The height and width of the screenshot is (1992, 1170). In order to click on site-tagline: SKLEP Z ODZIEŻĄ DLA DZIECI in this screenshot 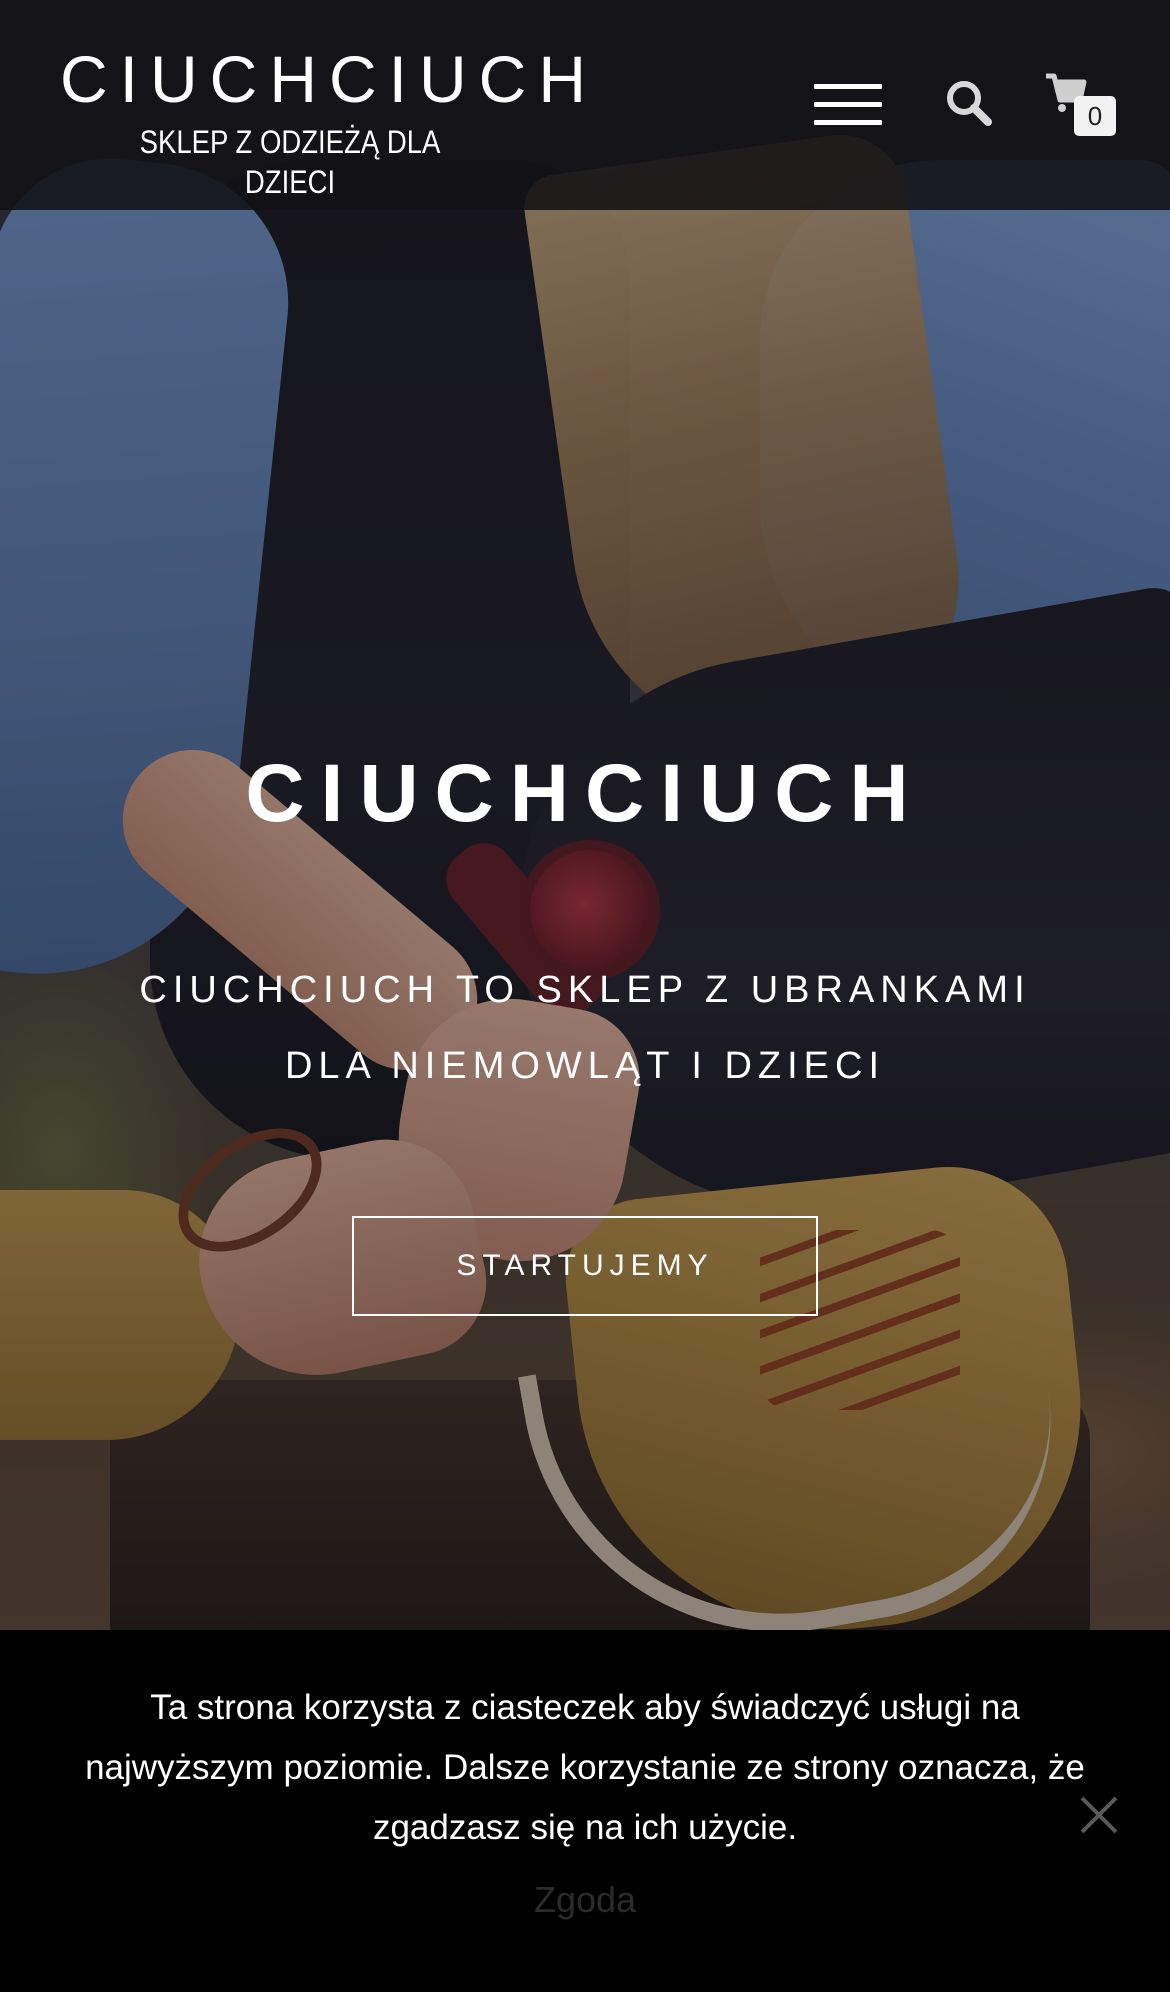, I will do `click(290, 162)`.